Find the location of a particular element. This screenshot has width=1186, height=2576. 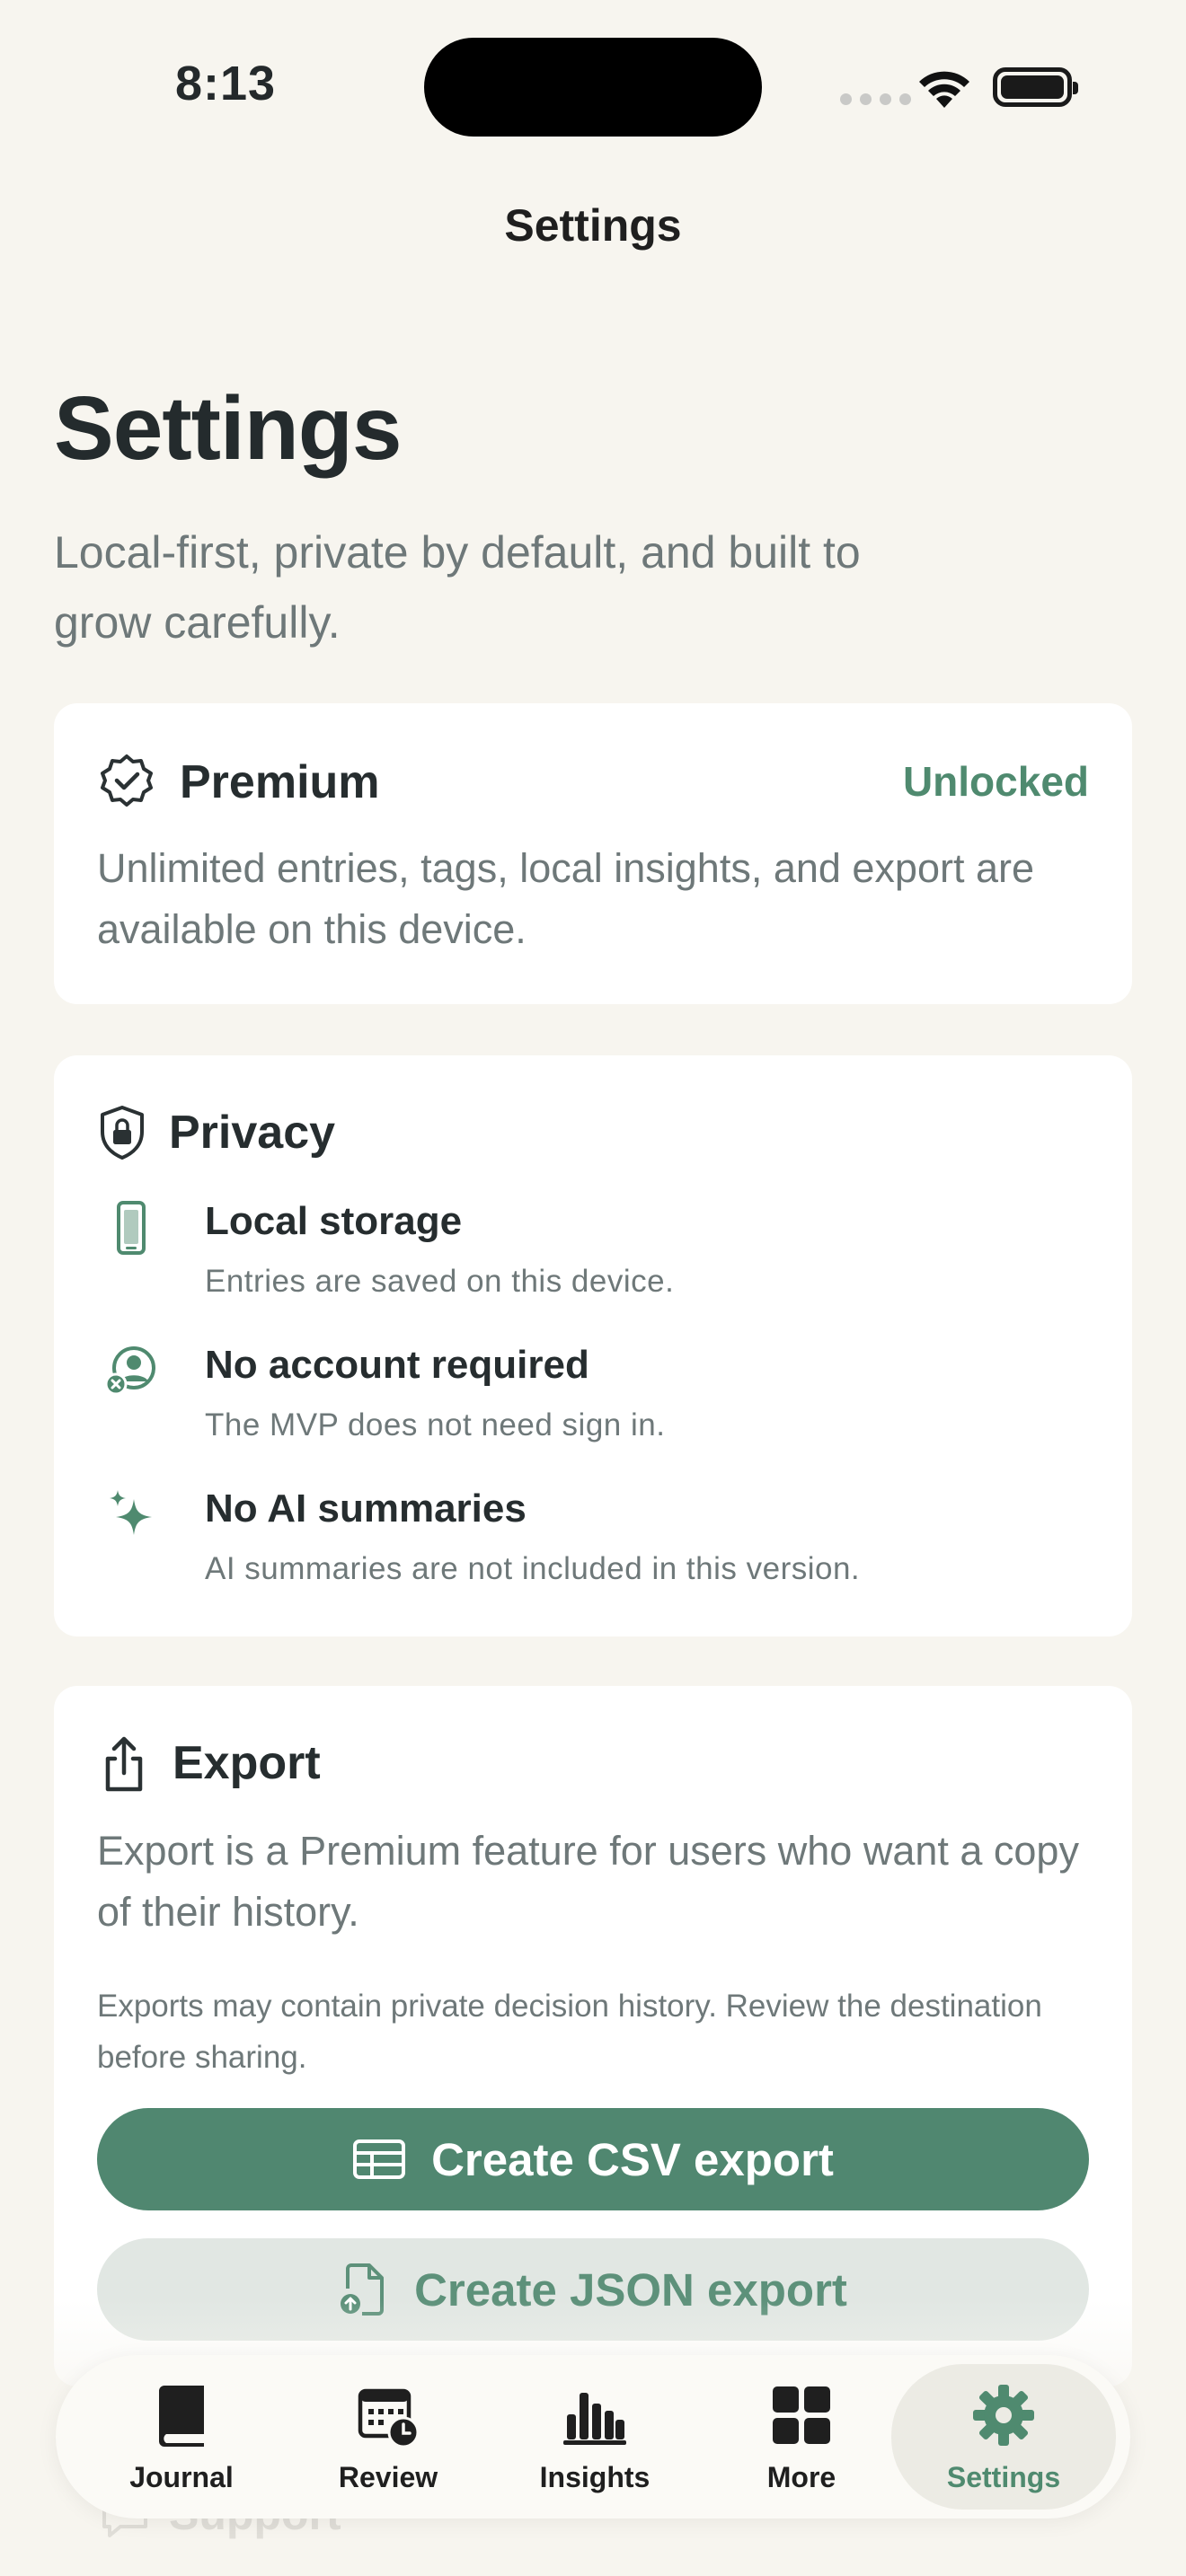

book-icon is located at coordinates (181, 2416).